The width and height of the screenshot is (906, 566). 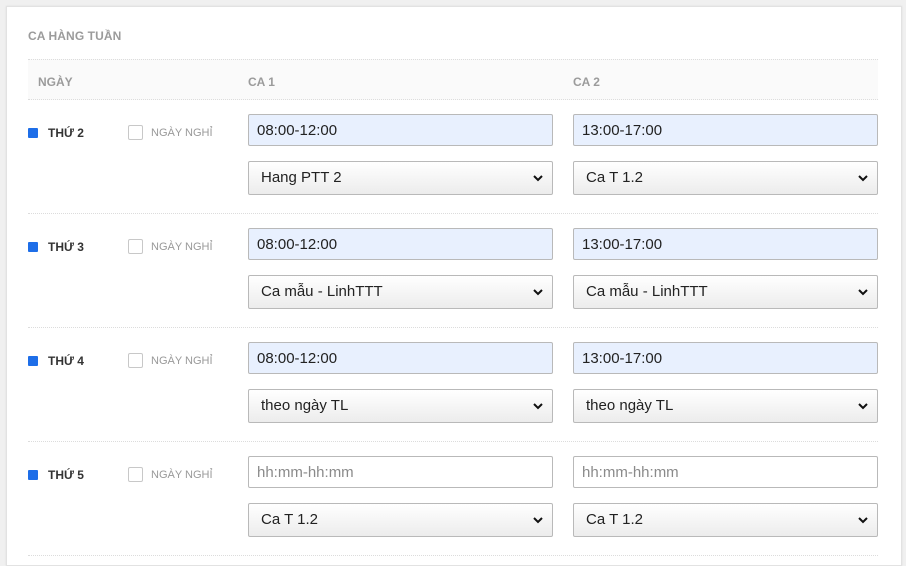 I want to click on column-header-ca2: CA 2, so click(x=586, y=82).